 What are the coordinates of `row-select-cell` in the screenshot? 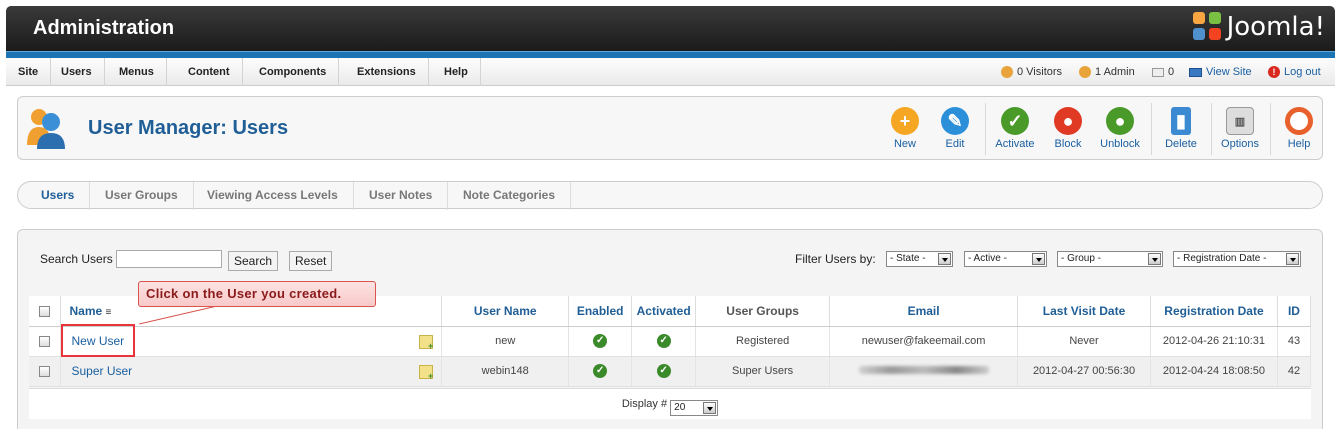 It's located at (45, 371).